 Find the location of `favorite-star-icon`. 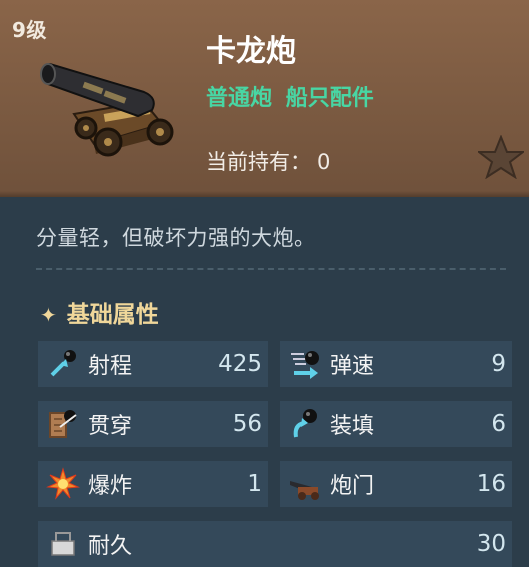

favorite-star-icon is located at coordinates (501, 157).